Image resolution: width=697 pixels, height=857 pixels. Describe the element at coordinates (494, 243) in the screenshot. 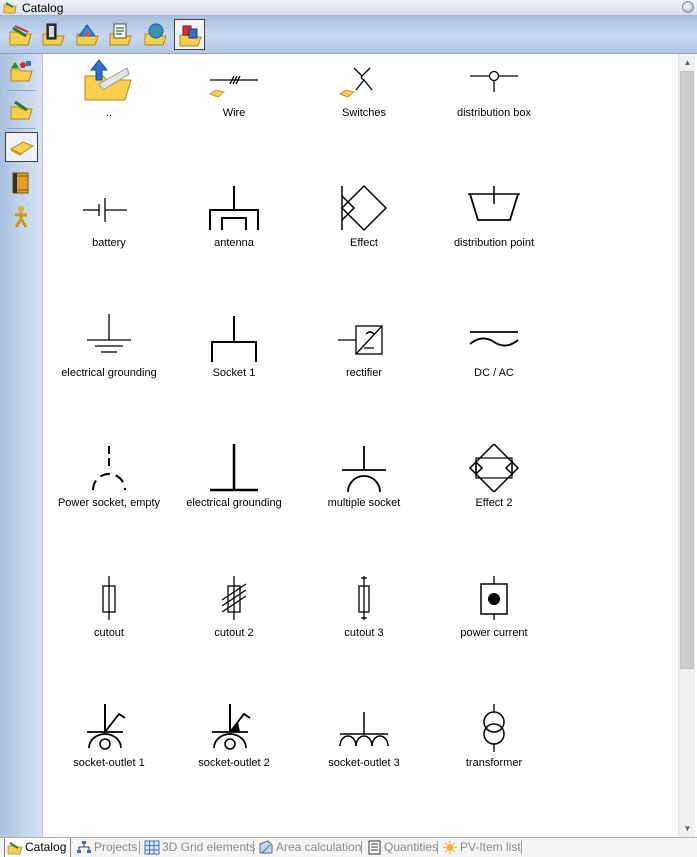

I see `catalog-item-label: distribution point` at that location.